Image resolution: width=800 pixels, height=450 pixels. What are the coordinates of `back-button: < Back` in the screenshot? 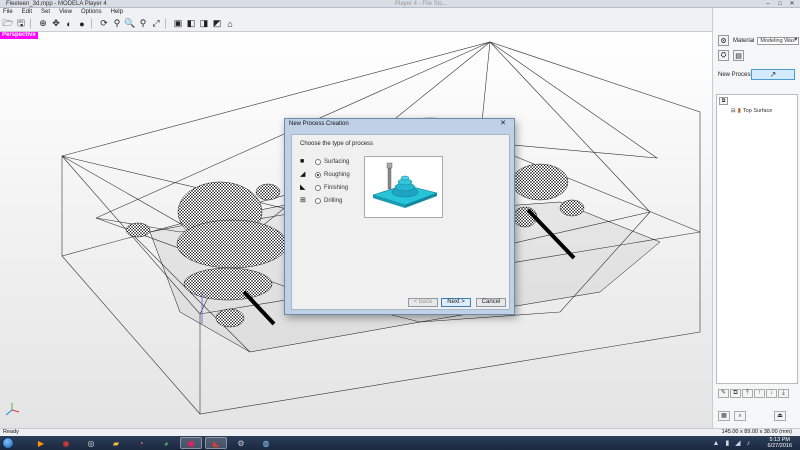 It's located at (423, 302).